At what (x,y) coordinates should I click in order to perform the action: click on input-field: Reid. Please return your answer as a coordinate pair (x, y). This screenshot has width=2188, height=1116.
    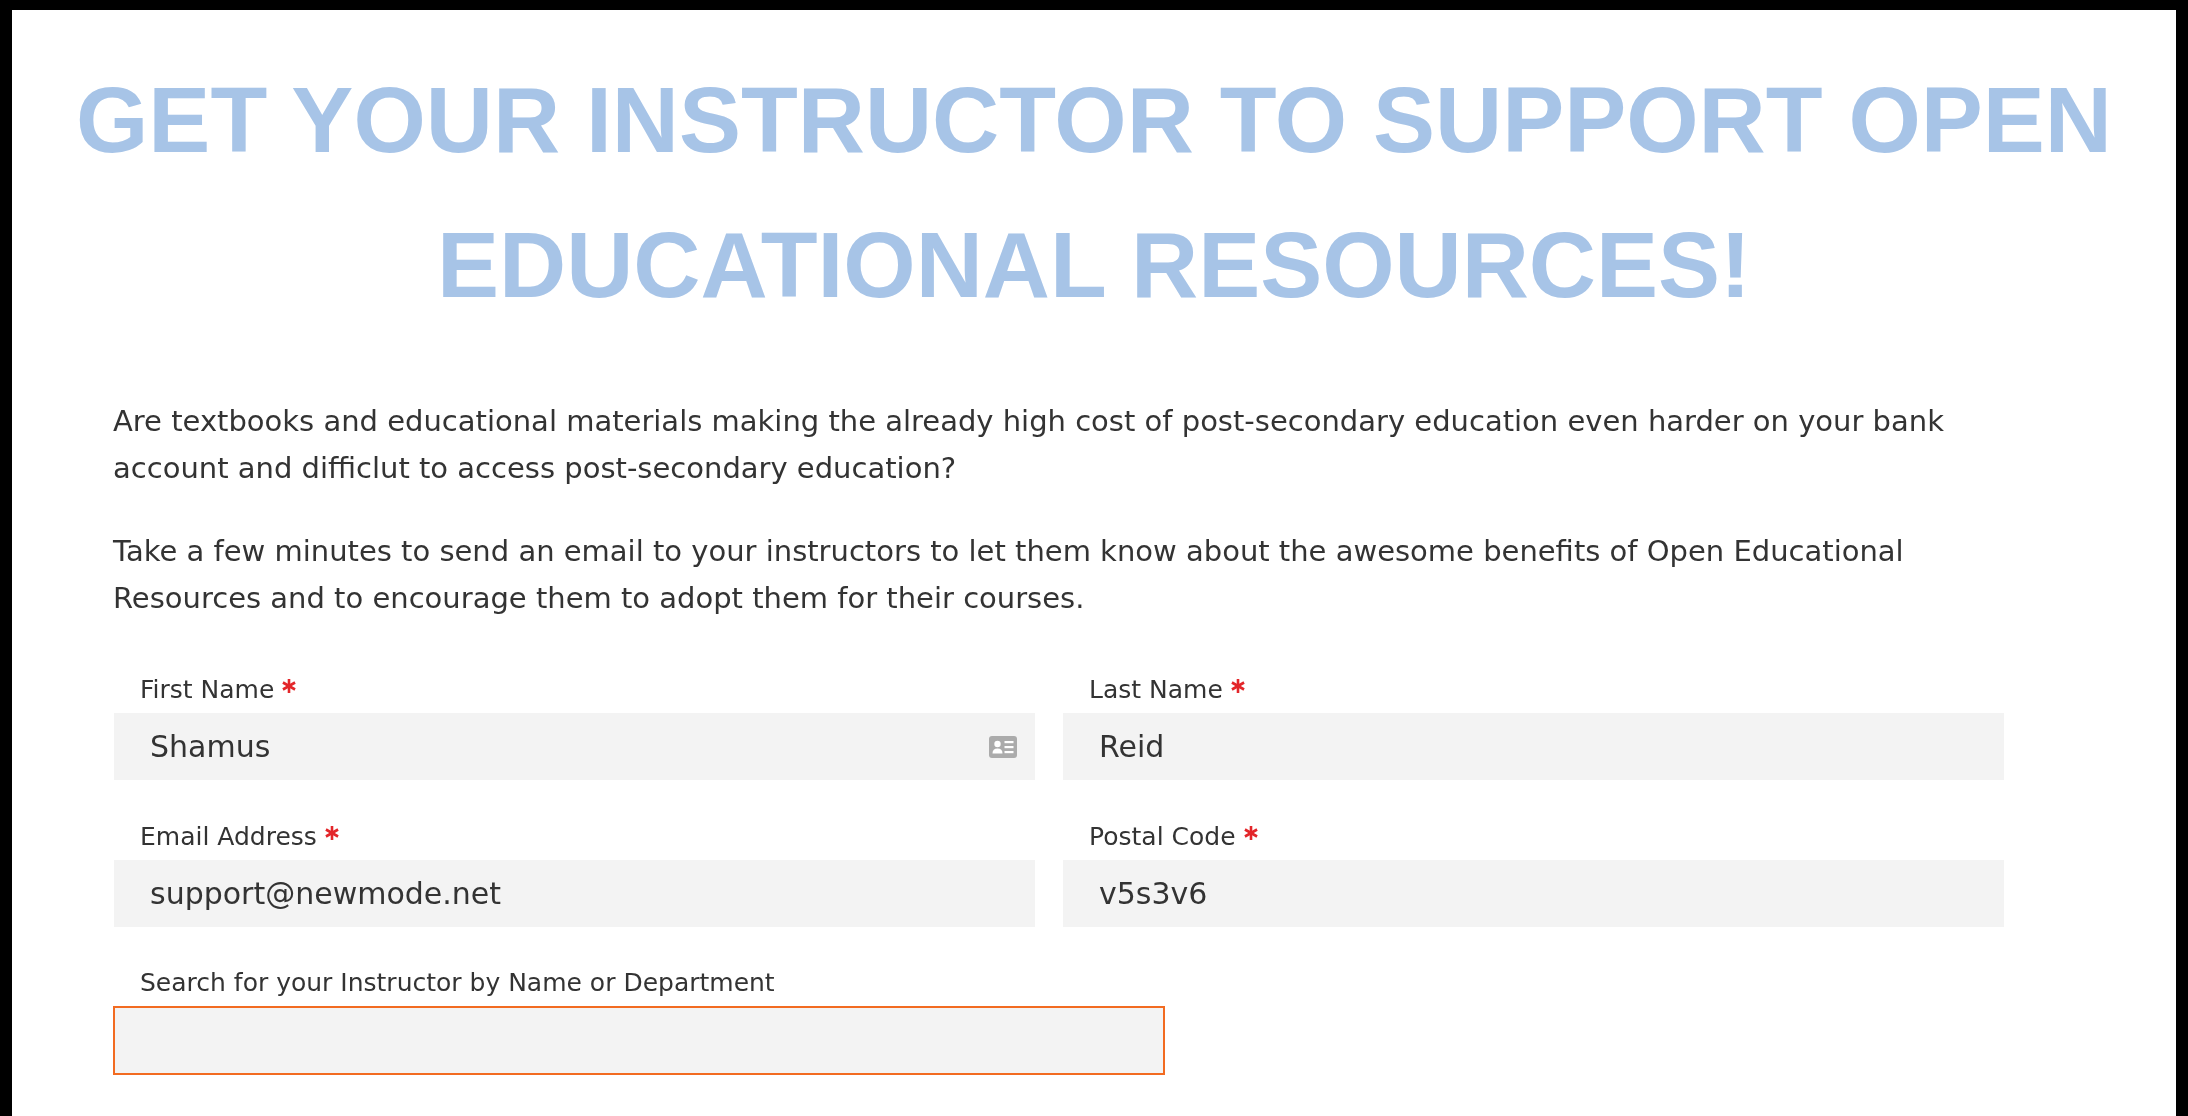
    Looking at the image, I should click on (1533, 746).